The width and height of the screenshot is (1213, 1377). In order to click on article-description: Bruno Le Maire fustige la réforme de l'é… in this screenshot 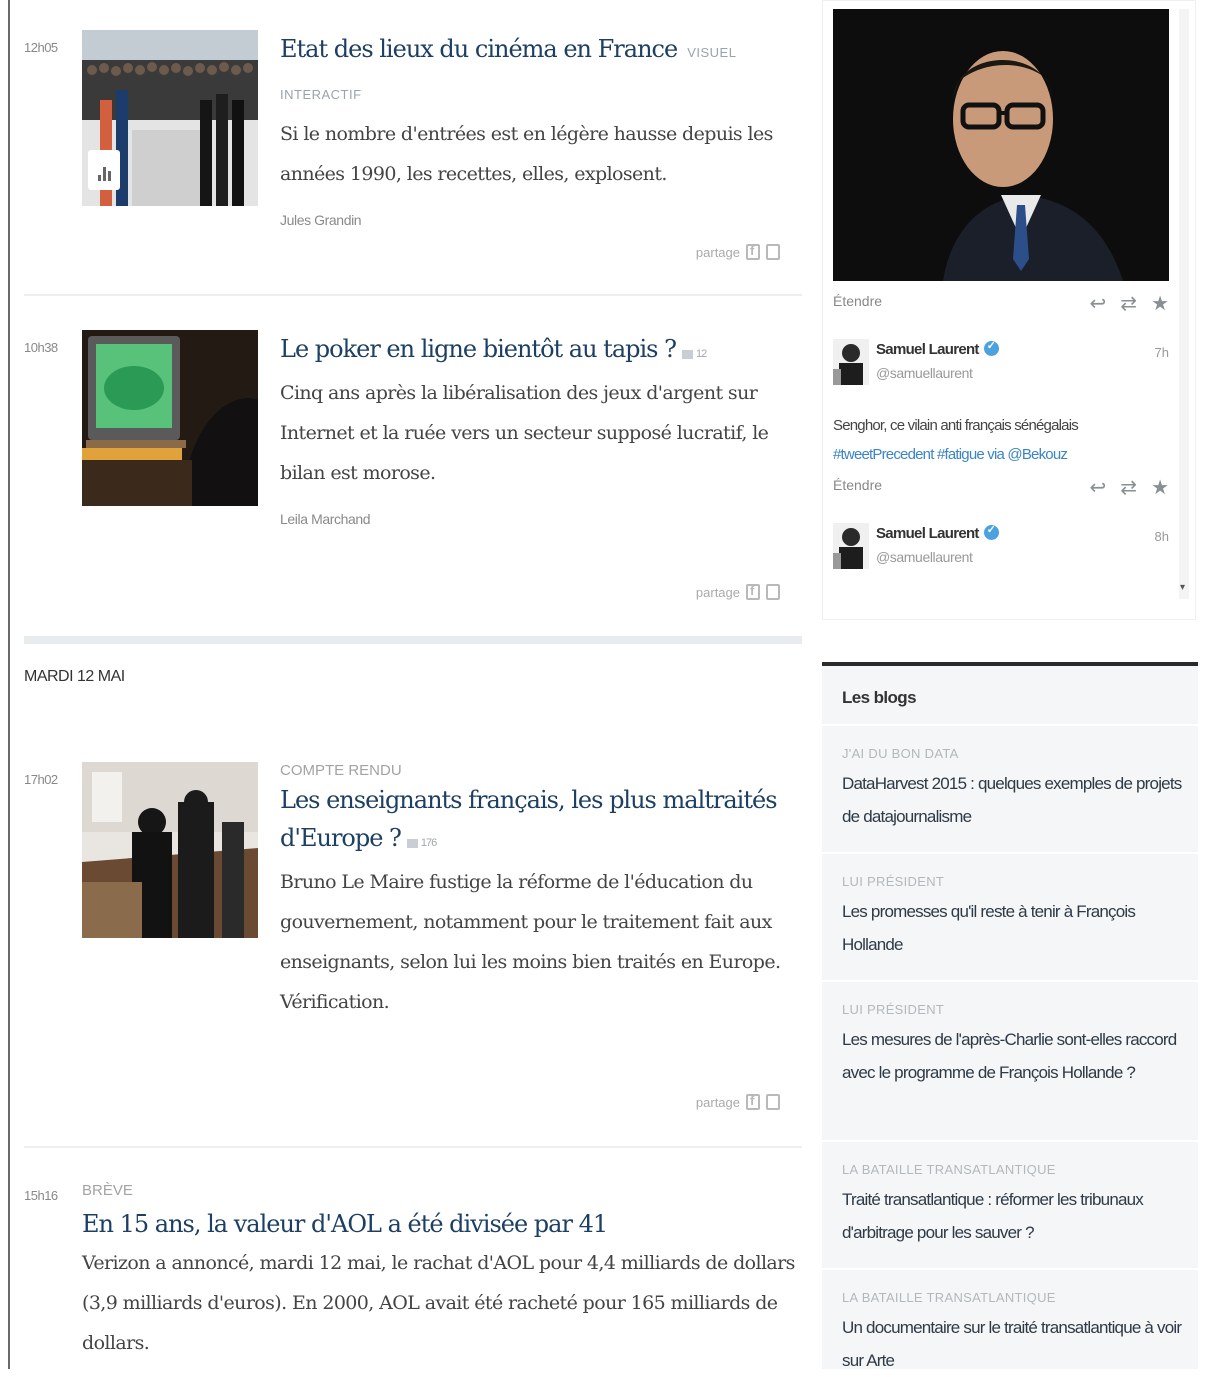, I will do `click(530, 942)`.